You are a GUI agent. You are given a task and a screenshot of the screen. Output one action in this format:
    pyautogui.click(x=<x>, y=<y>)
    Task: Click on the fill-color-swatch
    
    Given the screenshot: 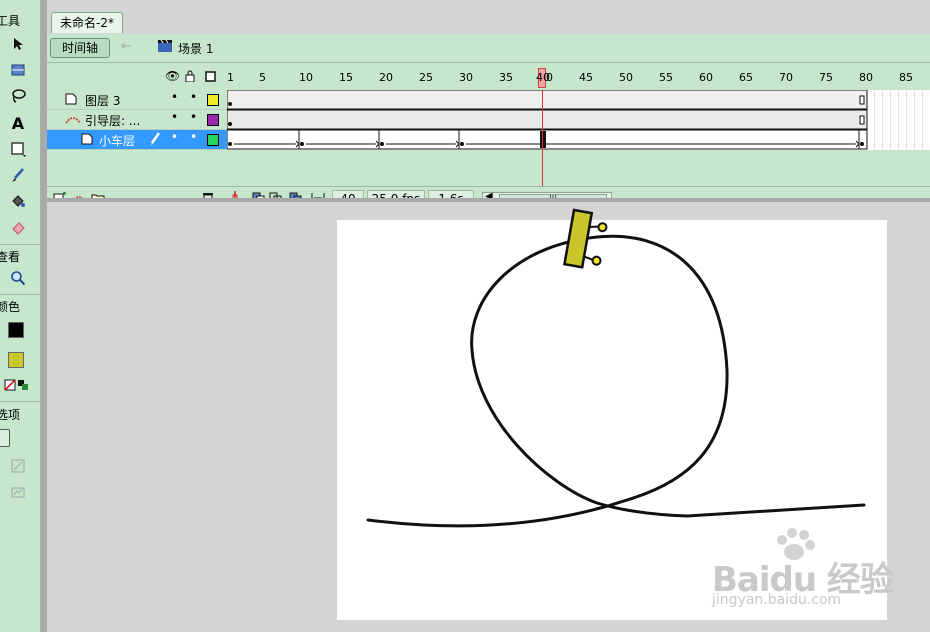 What is the action you would take?
    pyautogui.click(x=16, y=360)
    